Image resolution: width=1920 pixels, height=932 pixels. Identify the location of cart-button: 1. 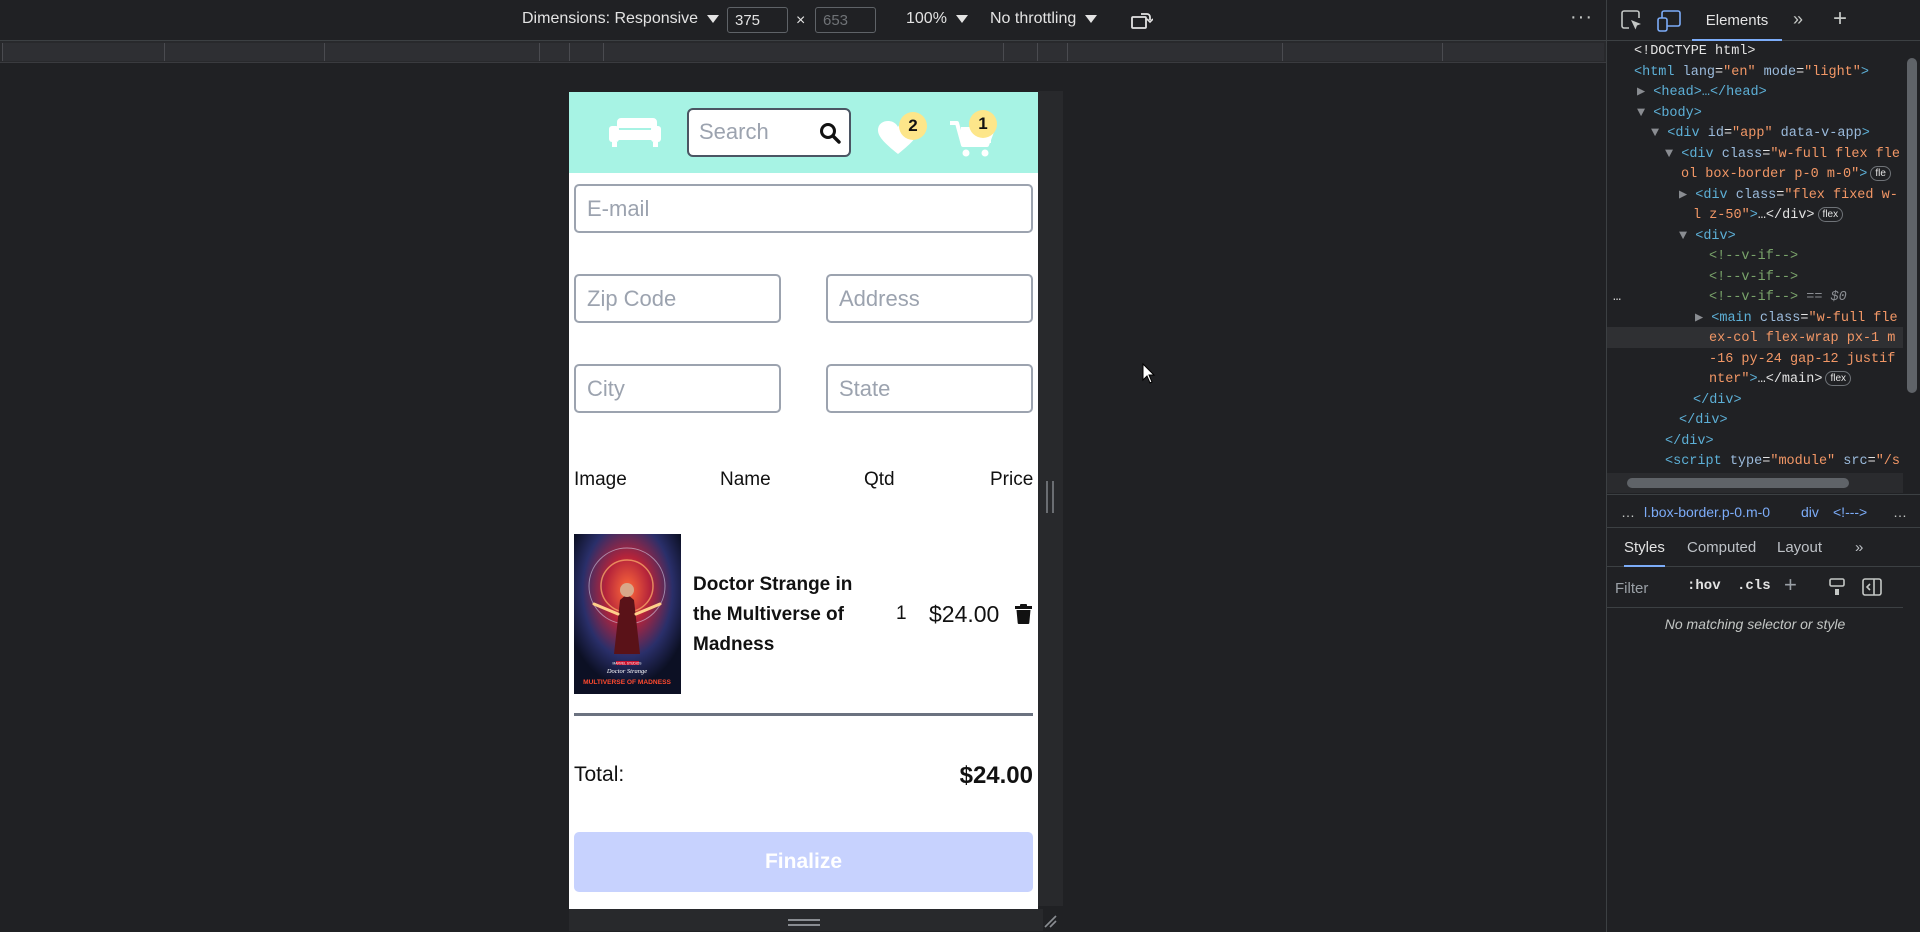
(975, 134).